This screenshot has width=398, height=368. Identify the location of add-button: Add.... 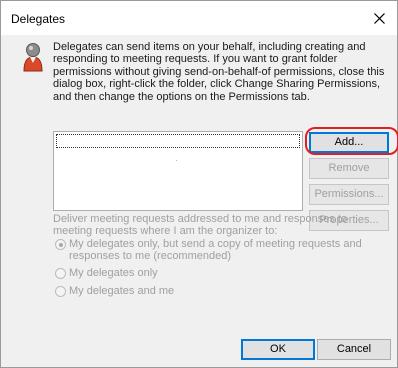
(349, 142).